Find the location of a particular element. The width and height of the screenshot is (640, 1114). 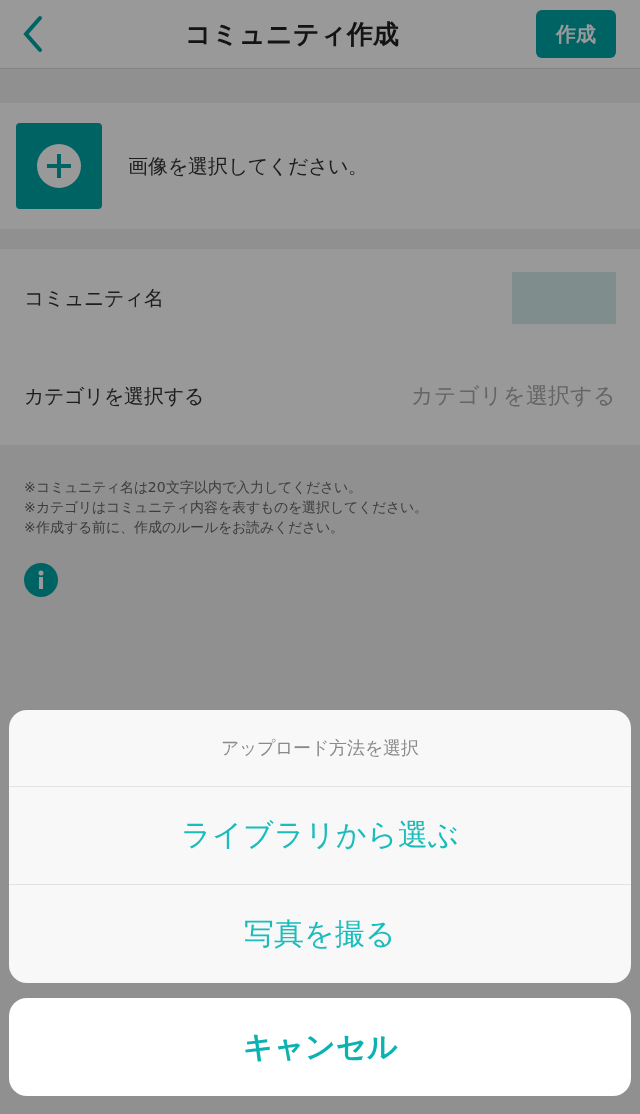

info-icon is located at coordinates (41, 580).